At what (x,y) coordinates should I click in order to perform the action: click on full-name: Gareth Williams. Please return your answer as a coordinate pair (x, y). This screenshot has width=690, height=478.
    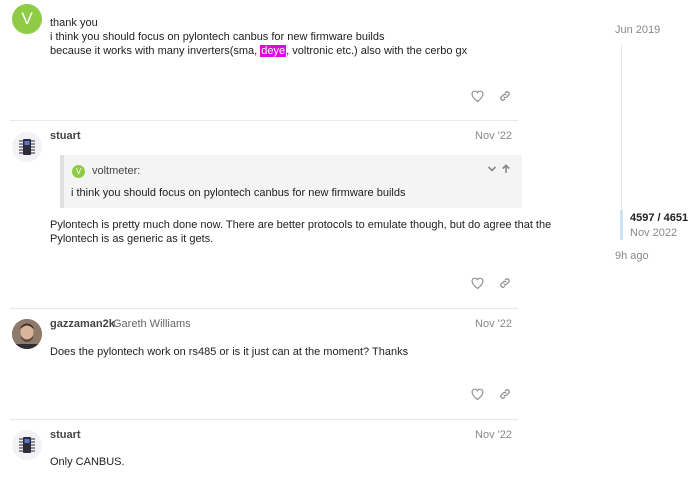
    Looking at the image, I should click on (152, 324).